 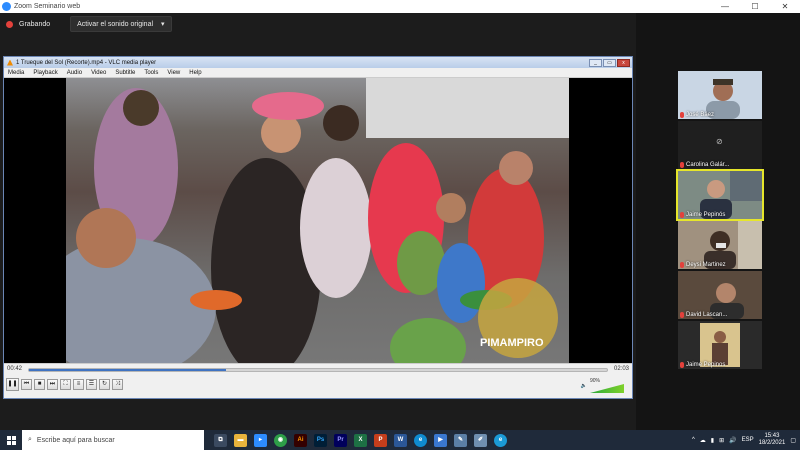 I want to click on taskbar-clock: 15:43 18/2/2021, so click(x=772, y=440).